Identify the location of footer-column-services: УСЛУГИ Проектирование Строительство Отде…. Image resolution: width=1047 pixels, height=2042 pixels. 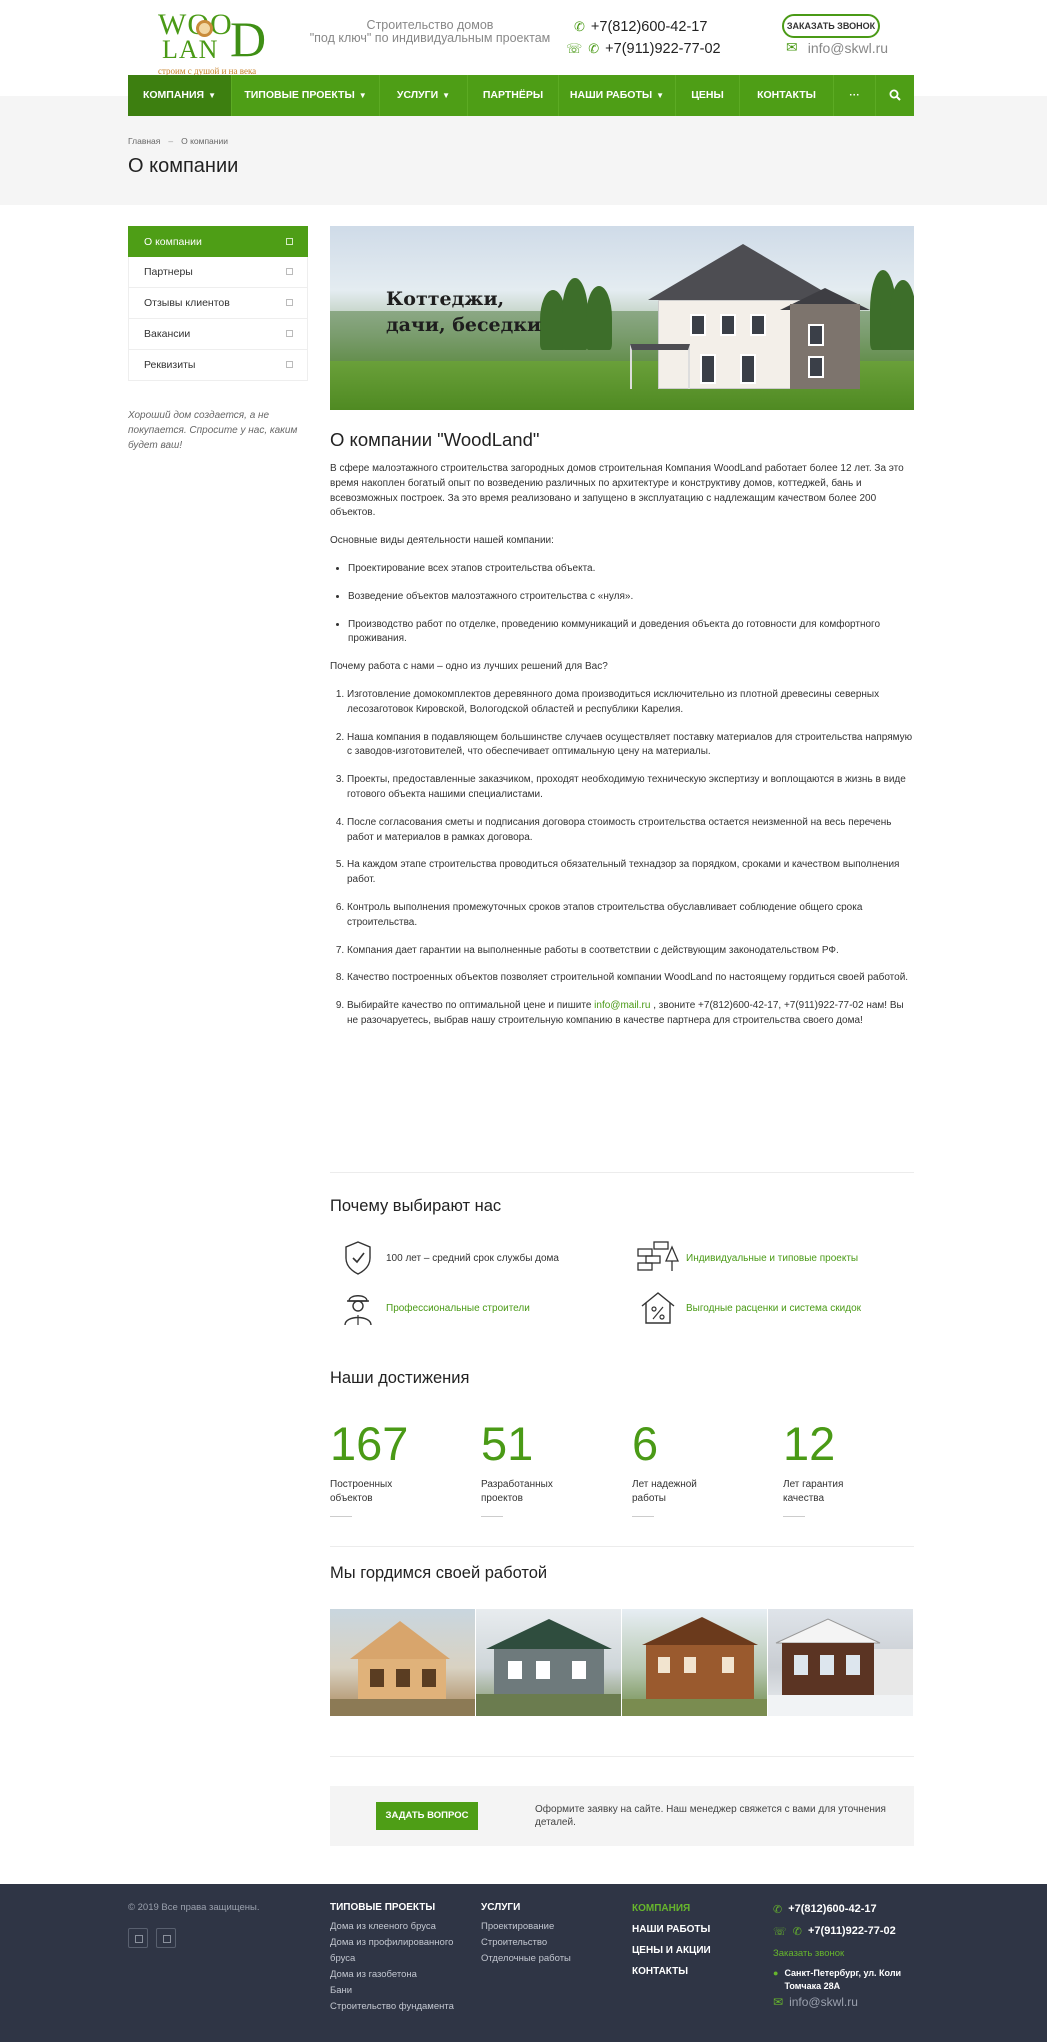
(526, 1934).